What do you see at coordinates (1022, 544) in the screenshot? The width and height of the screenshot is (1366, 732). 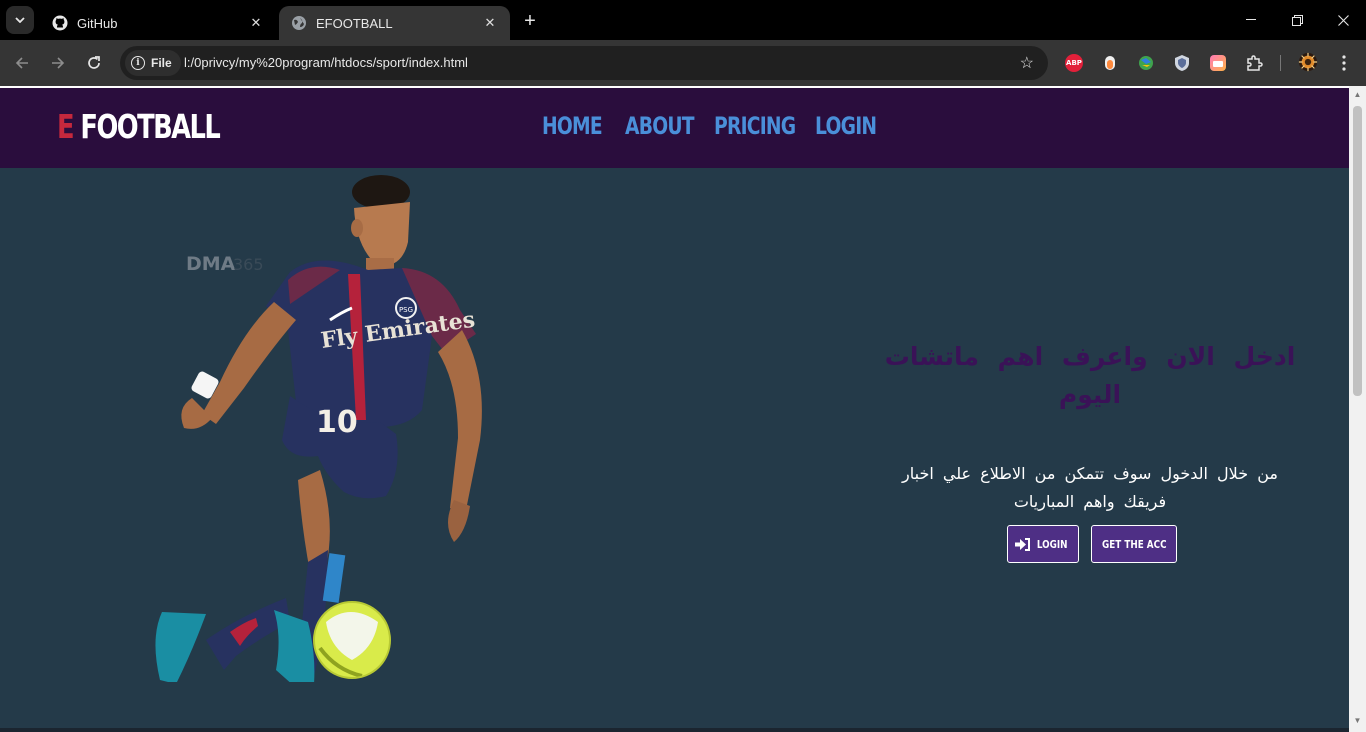 I see `login-arrow-icon` at bounding box center [1022, 544].